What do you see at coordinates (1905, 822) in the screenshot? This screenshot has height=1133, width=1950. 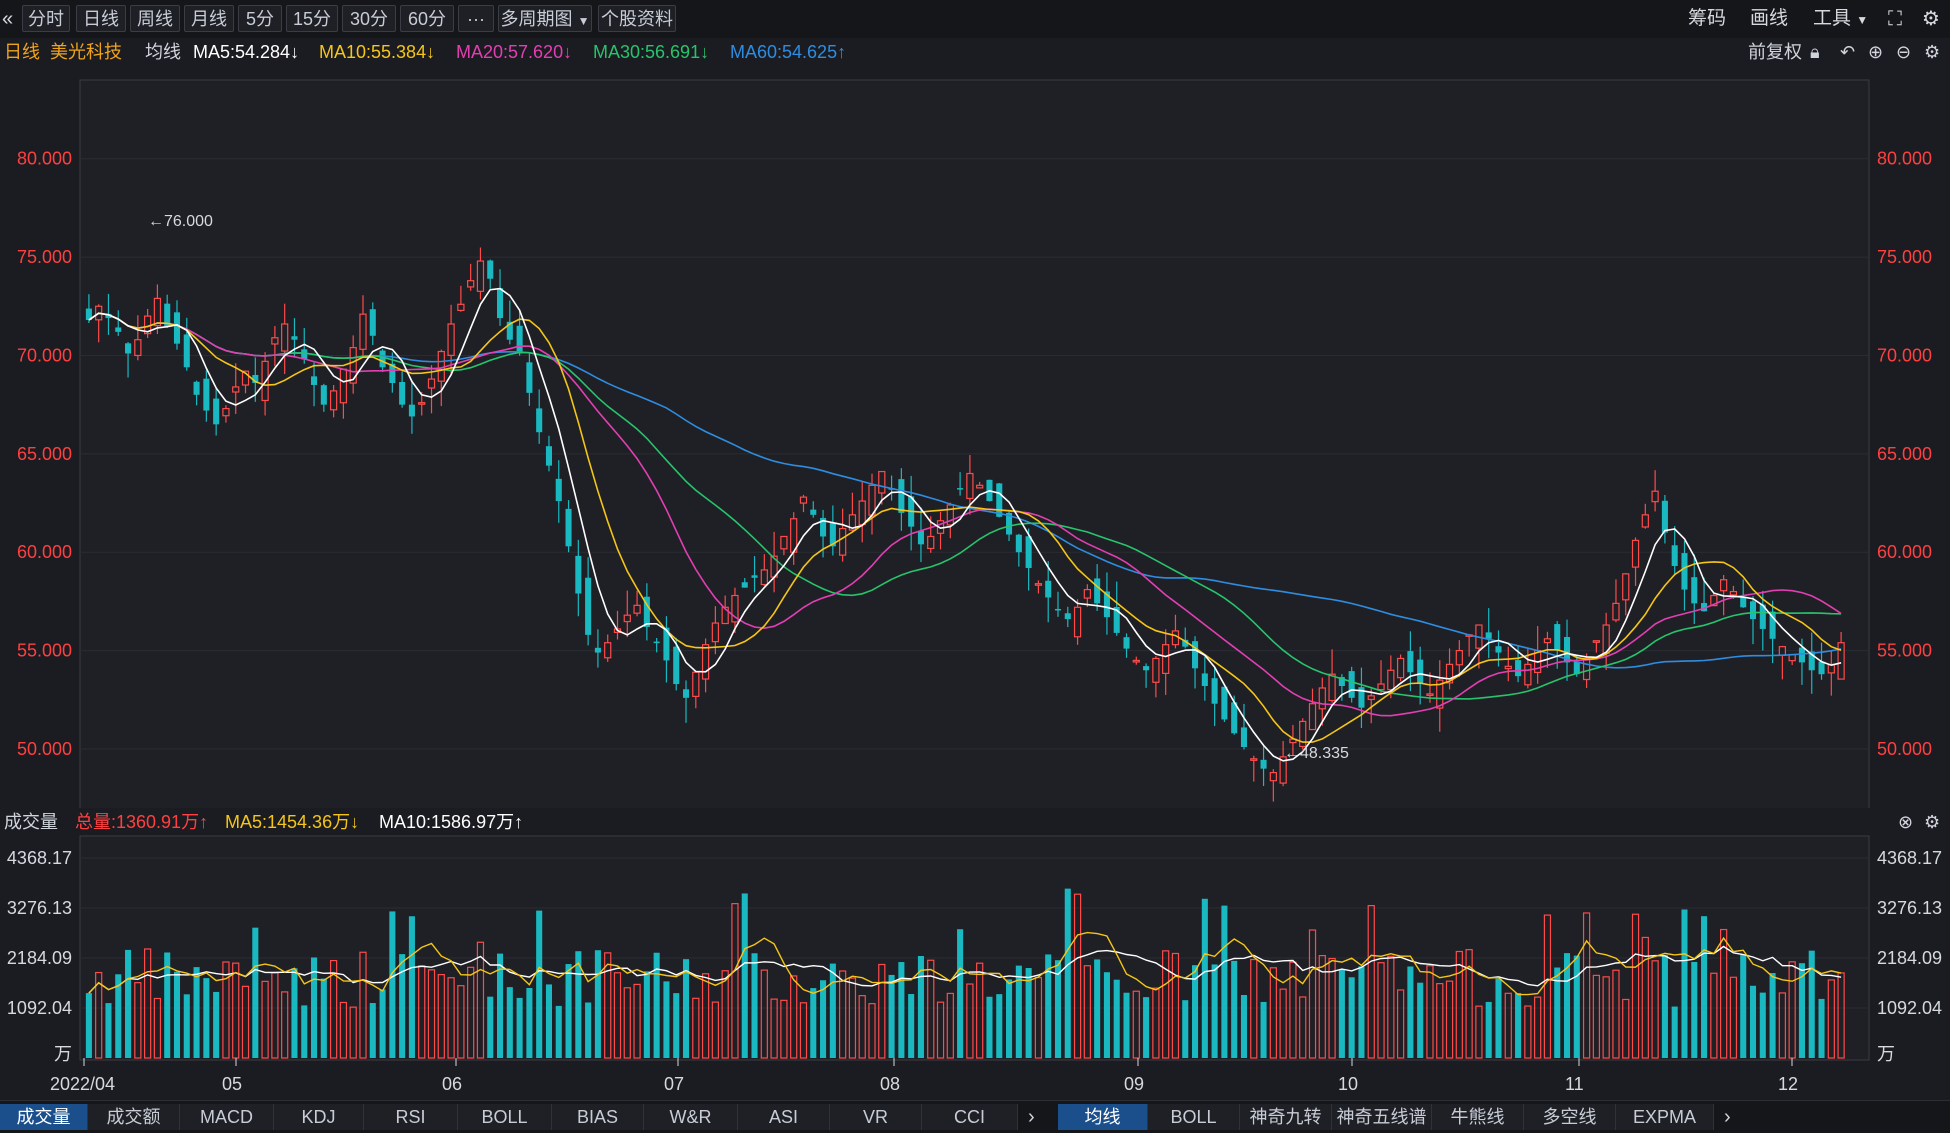 I see `close-icon: ⊗` at bounding box center [1905, 822].